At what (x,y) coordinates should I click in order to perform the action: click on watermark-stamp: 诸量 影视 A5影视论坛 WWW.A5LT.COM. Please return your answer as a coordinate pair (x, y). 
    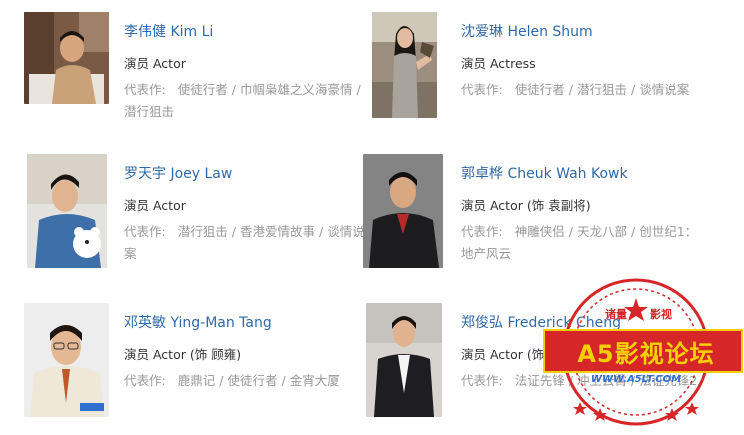
    Looking at the image, I should click on (642, 350).